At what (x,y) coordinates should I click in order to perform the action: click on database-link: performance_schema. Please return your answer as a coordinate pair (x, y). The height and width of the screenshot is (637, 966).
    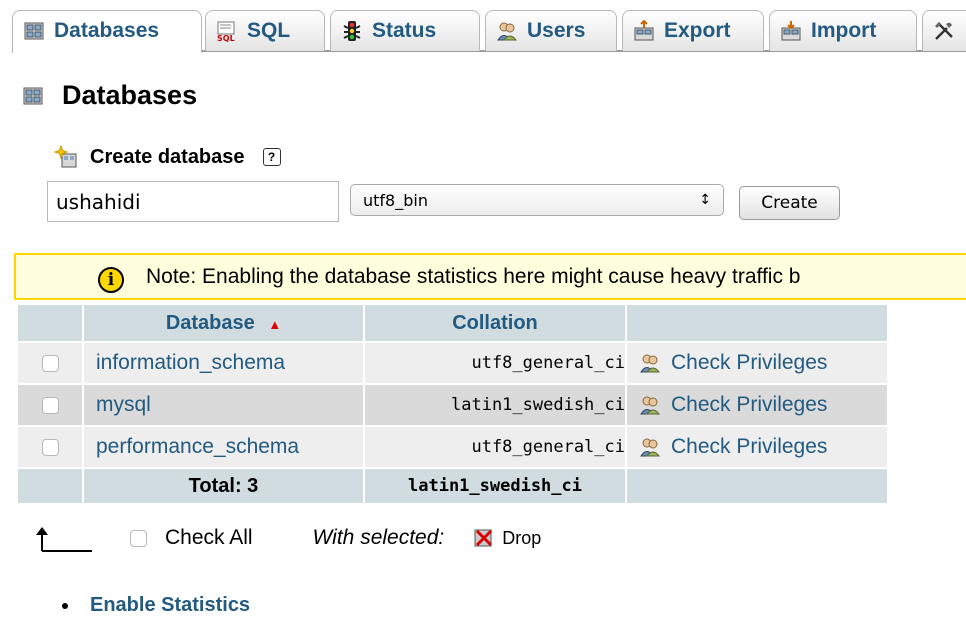
    Looking at the image, I should click on (191, 446).